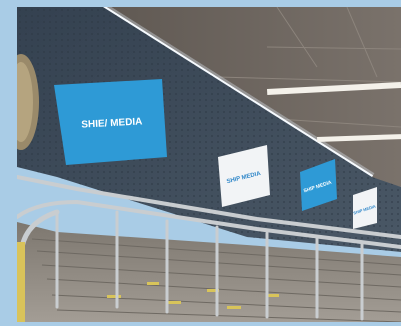  I want to click on poster-1: SHIE/ MEDIA, so click(110, 122).